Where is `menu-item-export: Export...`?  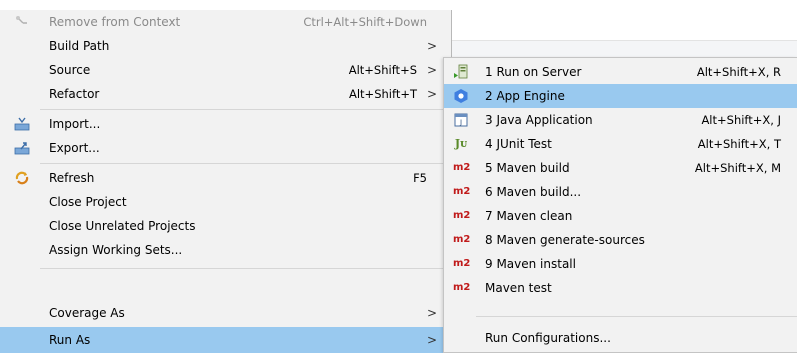
menu-item-export: Export... is located at coordinates (225, 148).